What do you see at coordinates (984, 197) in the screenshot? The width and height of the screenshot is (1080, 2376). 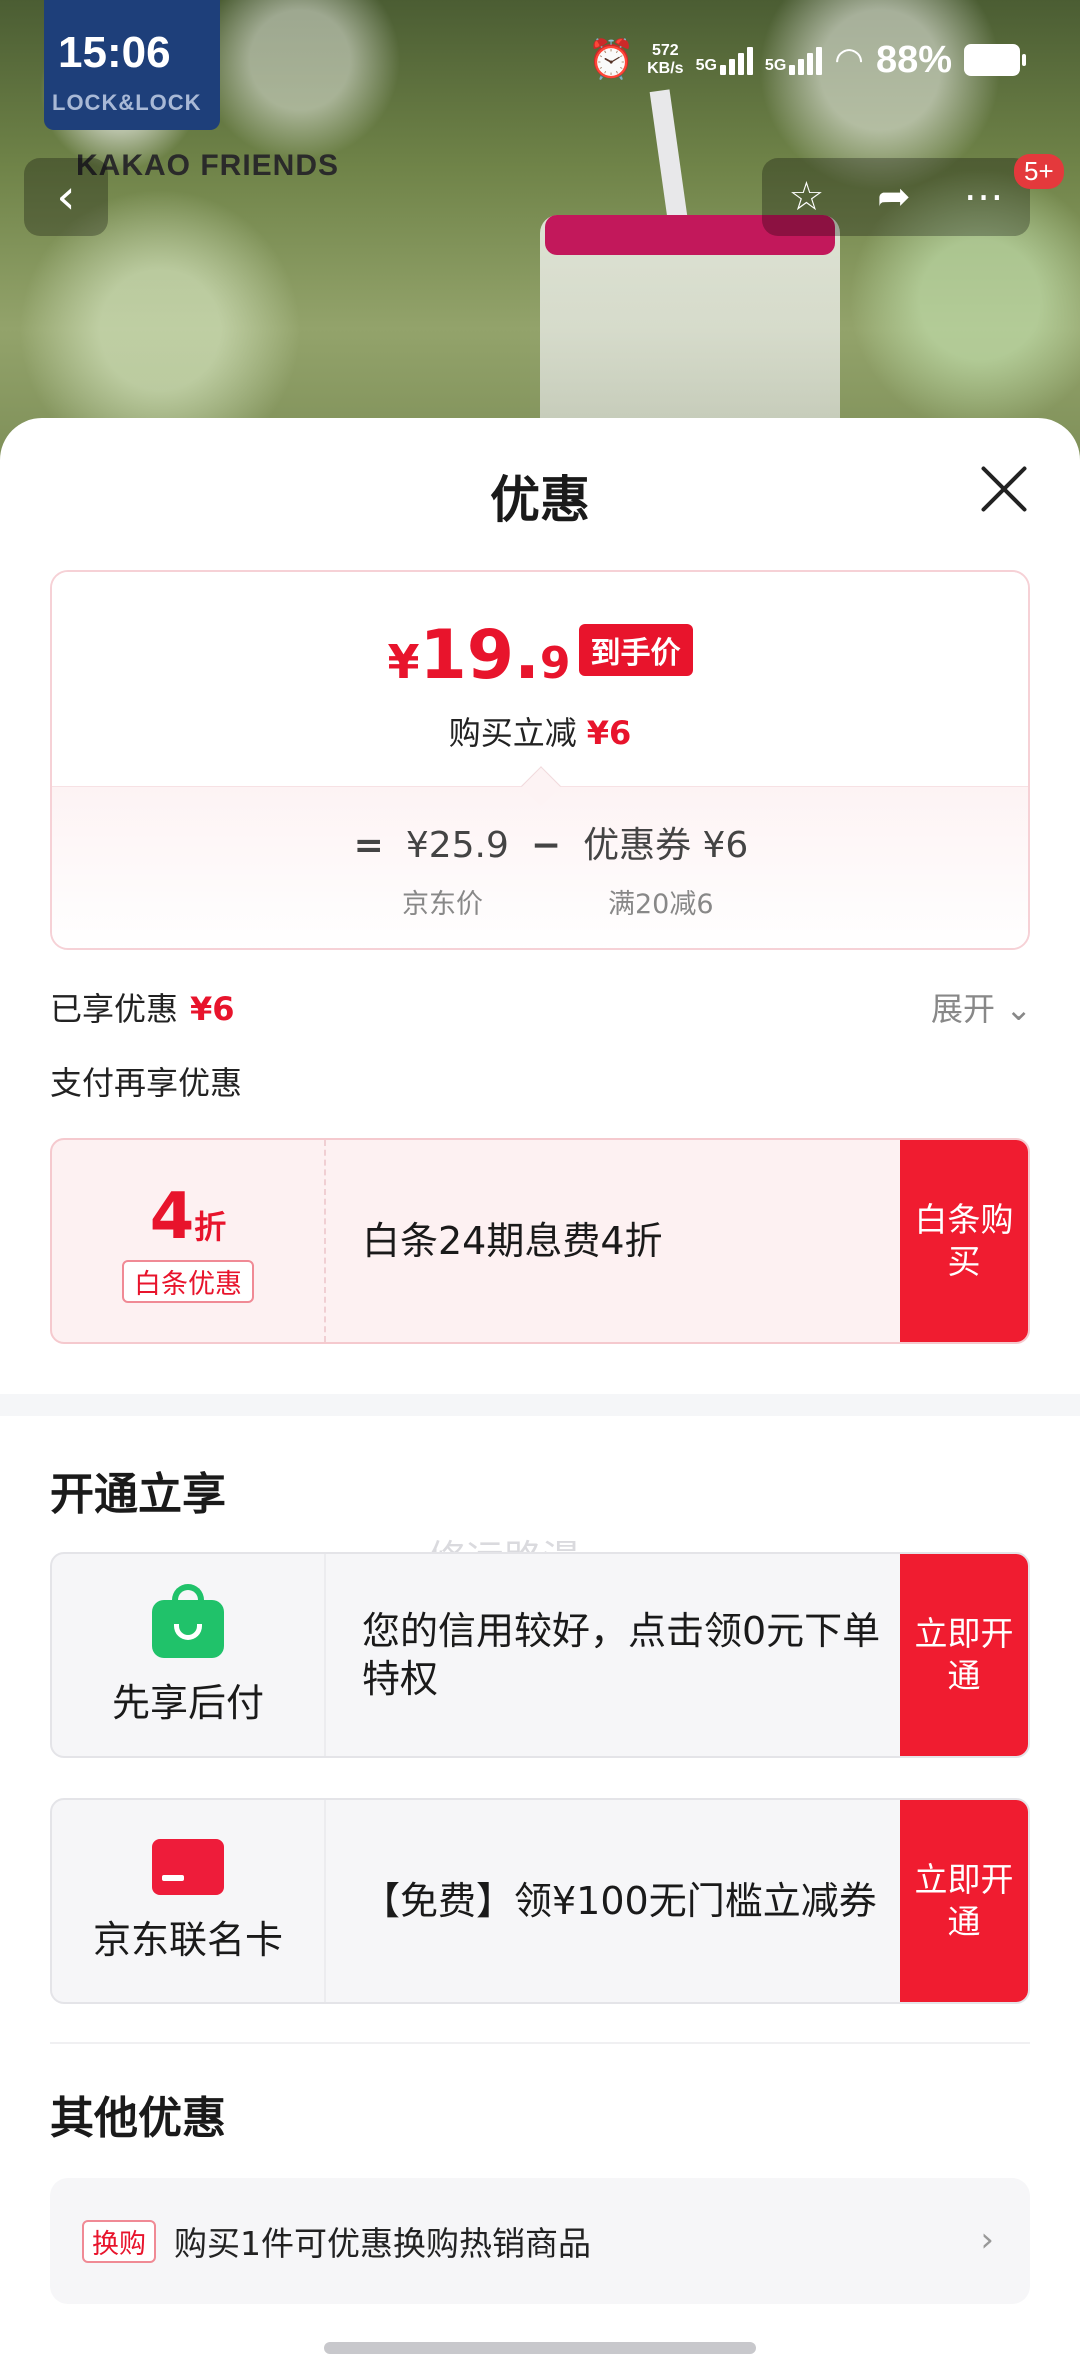 I see `more-icon: ⋯` at bounding box center [984, 197].